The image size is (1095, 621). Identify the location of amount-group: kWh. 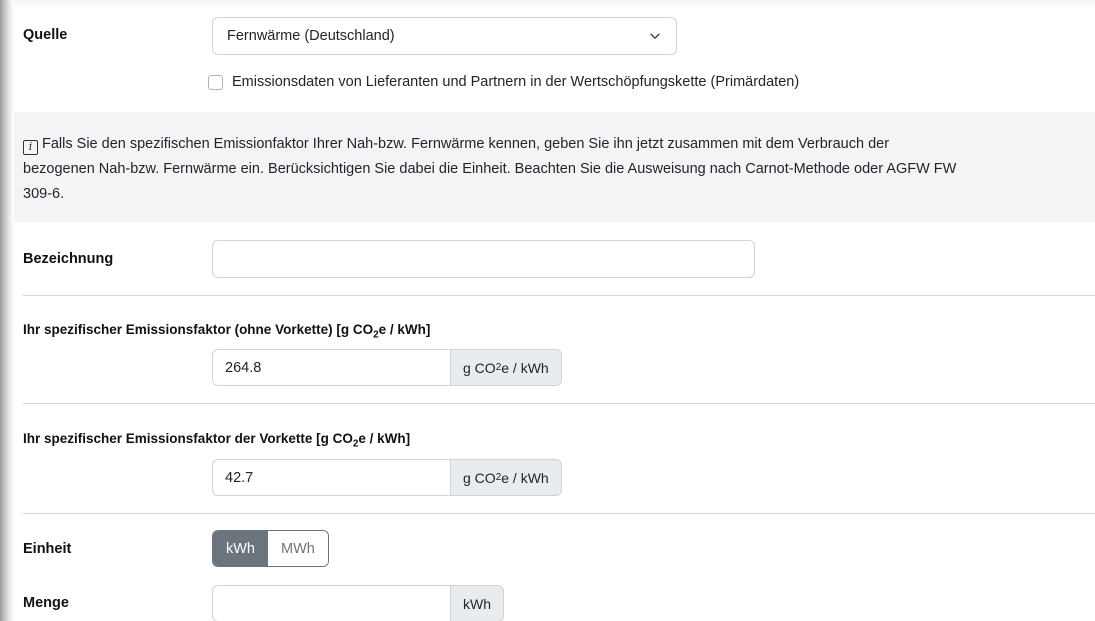
(358, 603).